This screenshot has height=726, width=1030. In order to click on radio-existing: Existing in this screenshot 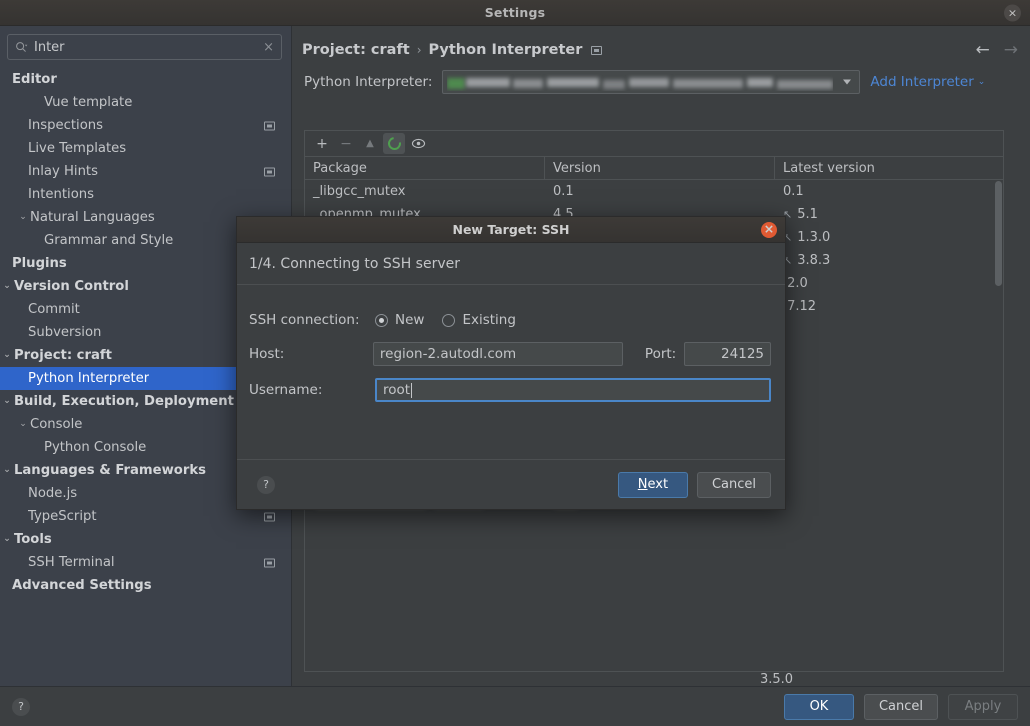, I will do `click(479, 320)`.